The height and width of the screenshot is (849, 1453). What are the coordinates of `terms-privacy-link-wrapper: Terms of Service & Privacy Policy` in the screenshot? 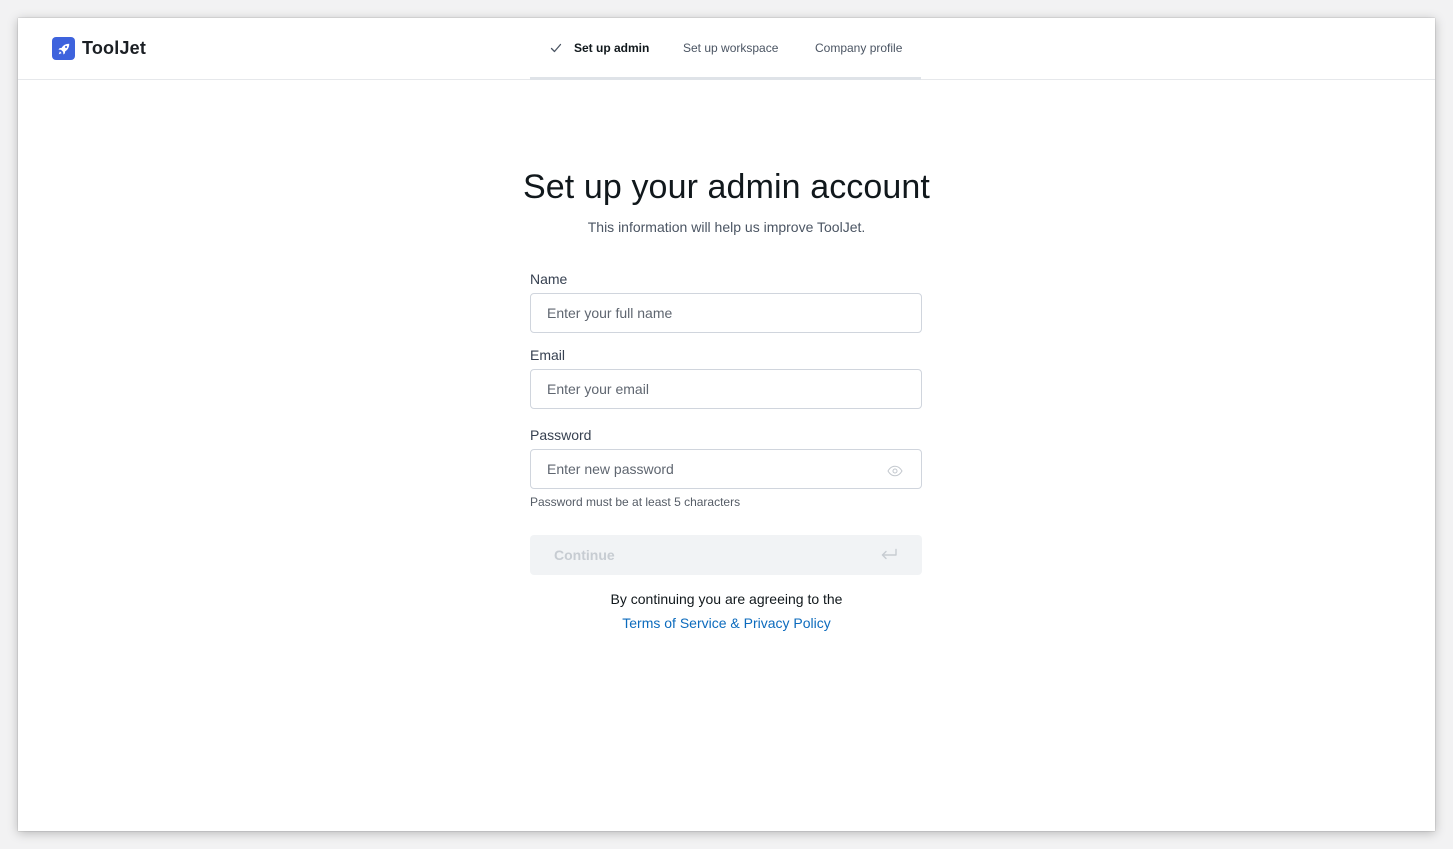 It's located at (726, 623).